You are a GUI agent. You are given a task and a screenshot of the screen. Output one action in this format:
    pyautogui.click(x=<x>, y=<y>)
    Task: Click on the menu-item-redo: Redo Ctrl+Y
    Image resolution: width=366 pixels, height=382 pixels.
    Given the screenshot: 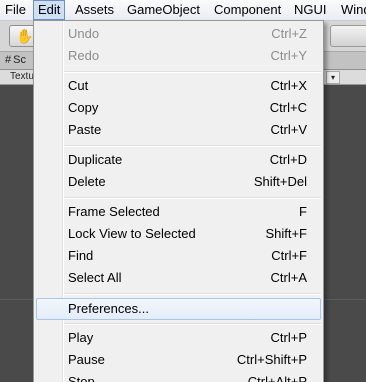 What is the action you would take?
    pyautogui.click(x=178, y=56)
    